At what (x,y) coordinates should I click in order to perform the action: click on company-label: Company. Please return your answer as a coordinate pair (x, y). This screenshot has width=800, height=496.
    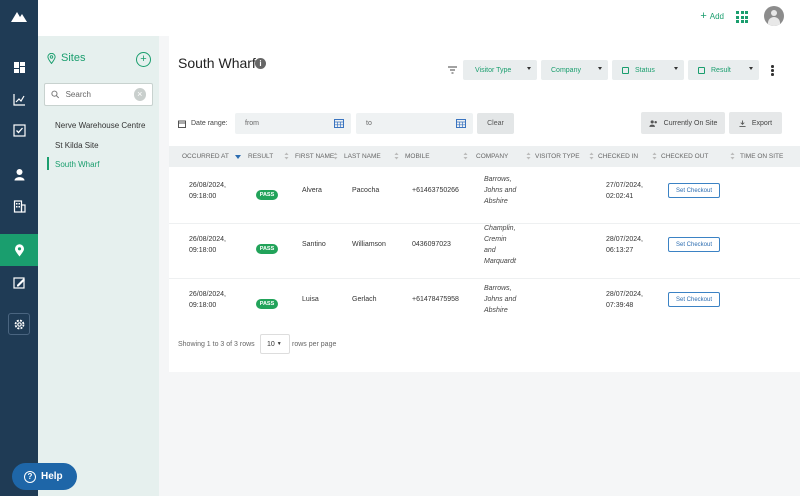
    Looking at the image, I should click on (566, 70).